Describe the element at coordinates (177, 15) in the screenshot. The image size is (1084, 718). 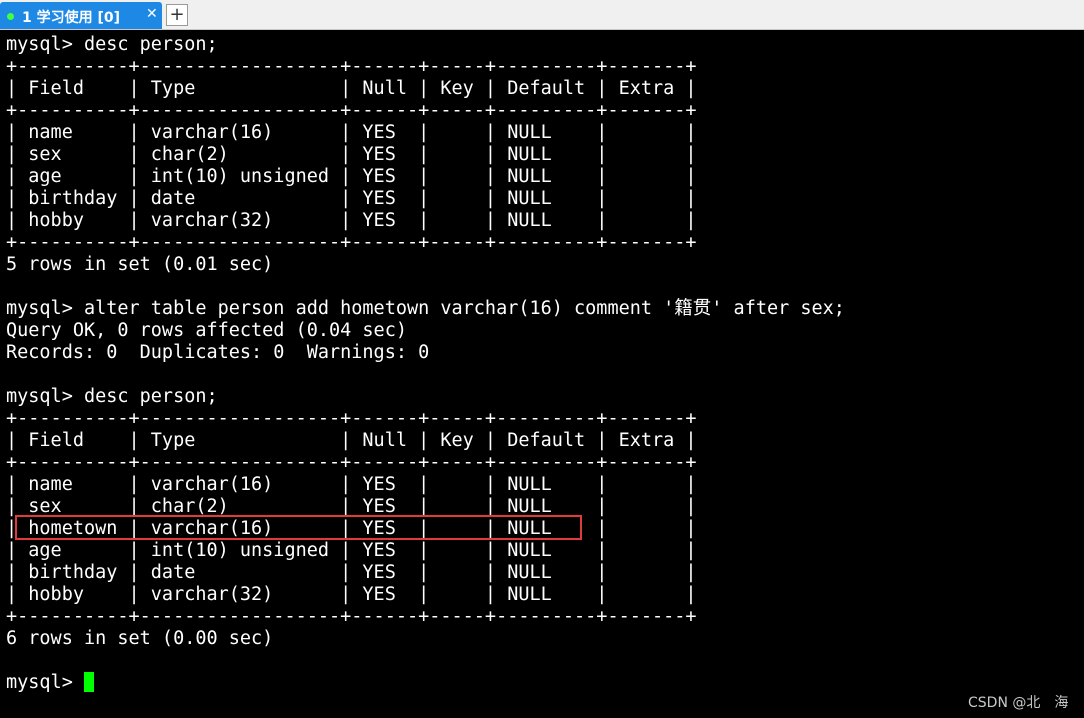
I see `new-tab-button: +` at that location.